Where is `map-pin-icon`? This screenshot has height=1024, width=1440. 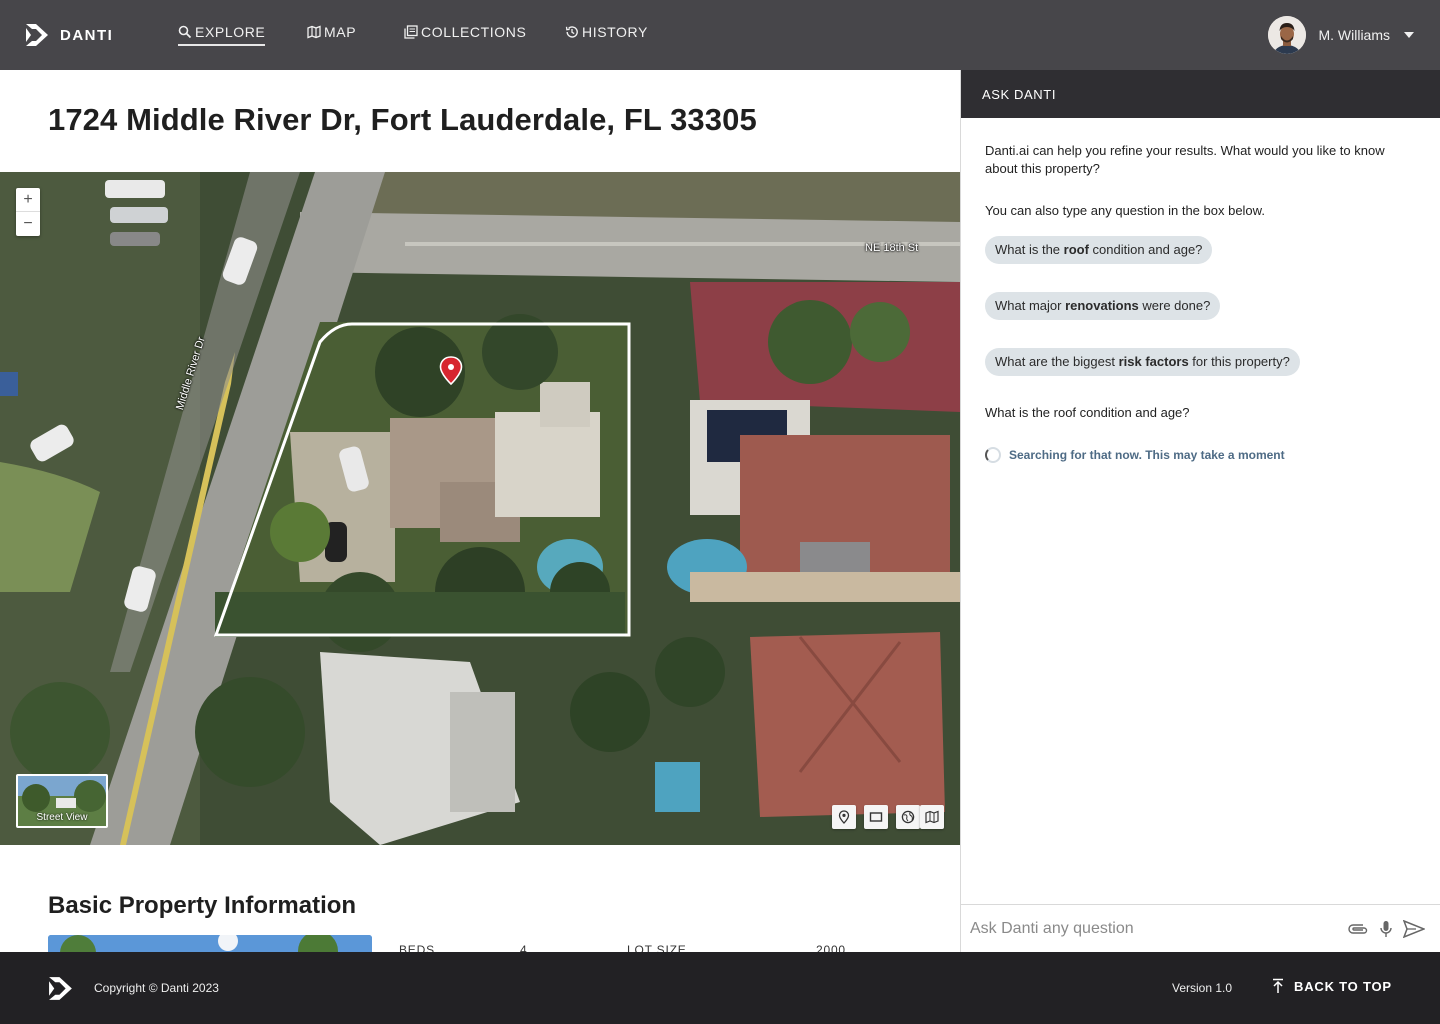 map-pin-icon is located at coordinates (844, 817).